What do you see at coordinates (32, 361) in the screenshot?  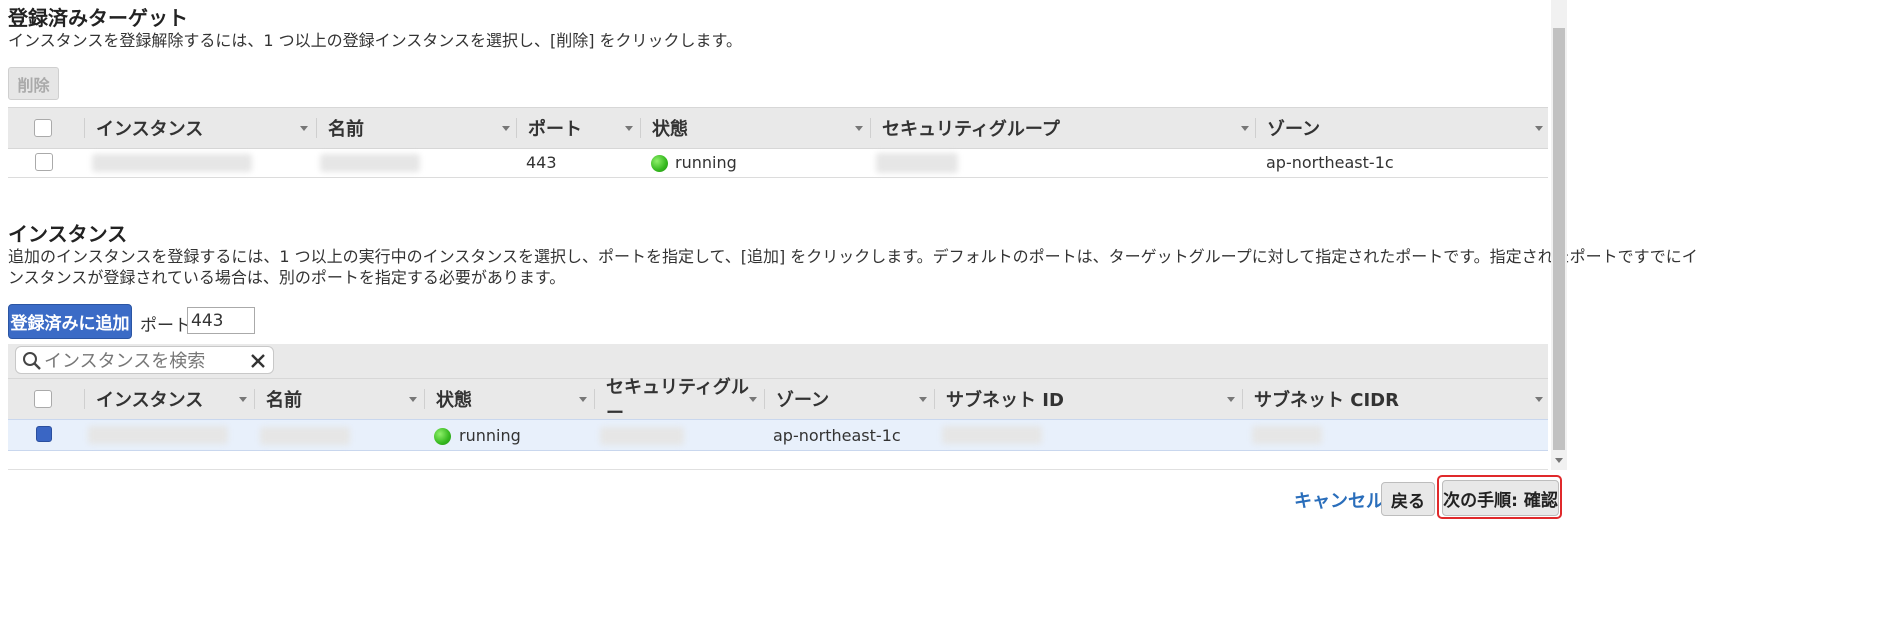 I see `search-icon` at bounding box center [32, 361].